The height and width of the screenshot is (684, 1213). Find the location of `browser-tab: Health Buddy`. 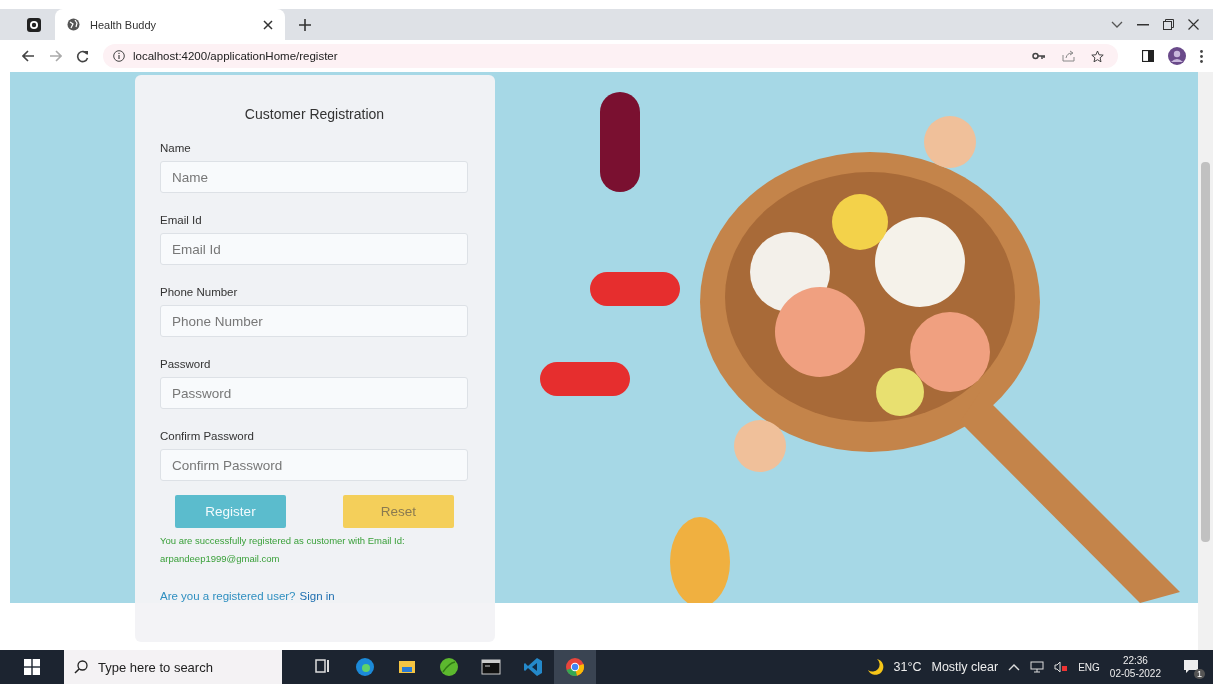

browser-tab: Health Buddy is located at coordinates (170, 24).